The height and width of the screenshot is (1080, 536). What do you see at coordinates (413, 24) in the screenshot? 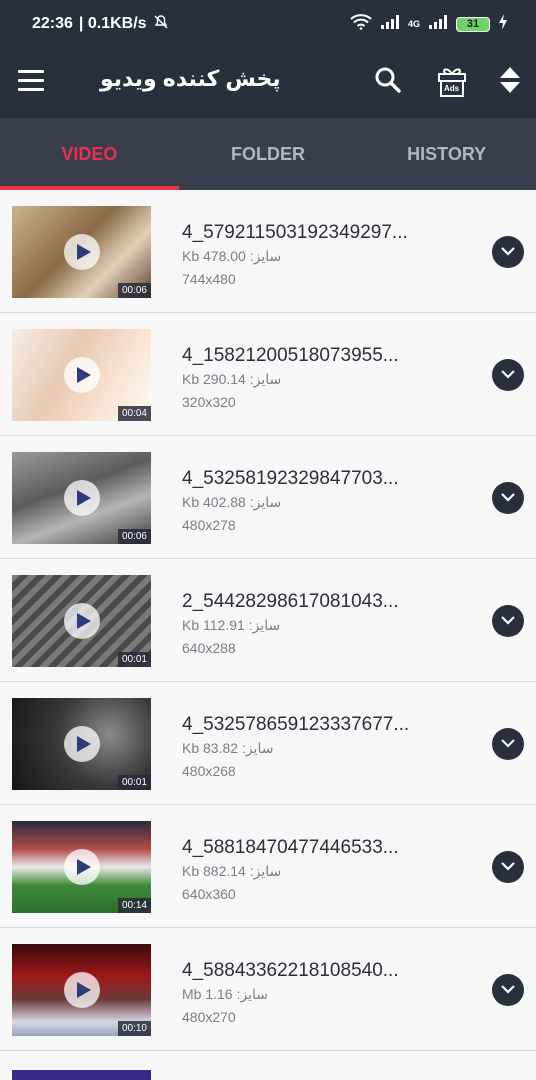
I see `signal-4g-label: 4G` at bounding box center [413, 24].